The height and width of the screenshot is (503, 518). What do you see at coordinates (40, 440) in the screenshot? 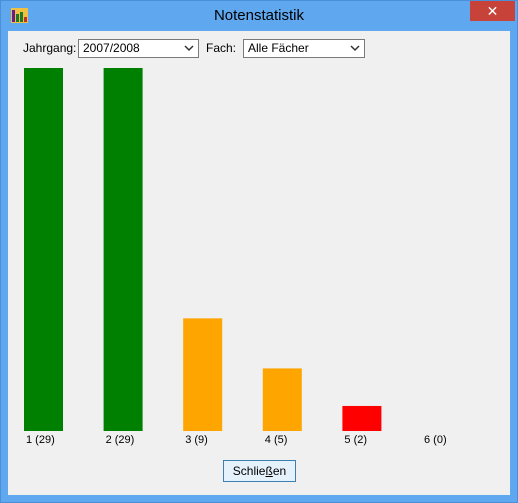
I see `grade-bar-label-1: 1 (29)` at bounding box center [40, 440].